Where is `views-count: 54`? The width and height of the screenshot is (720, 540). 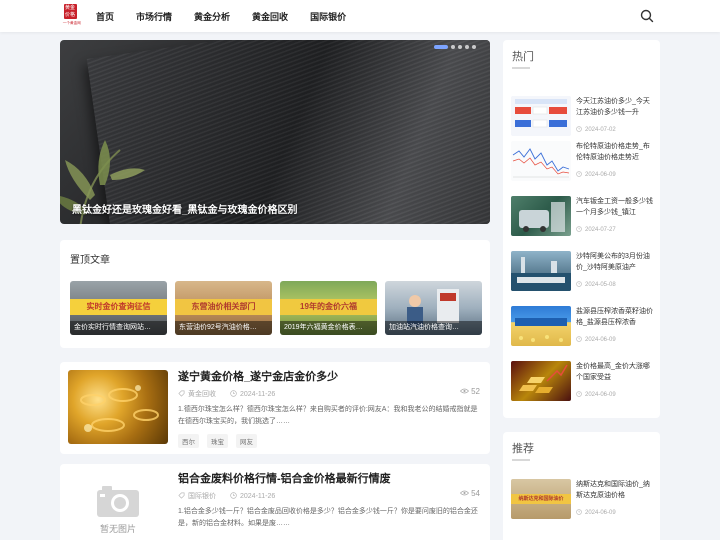 views-count: 54 is located at coordinates (475, 493).